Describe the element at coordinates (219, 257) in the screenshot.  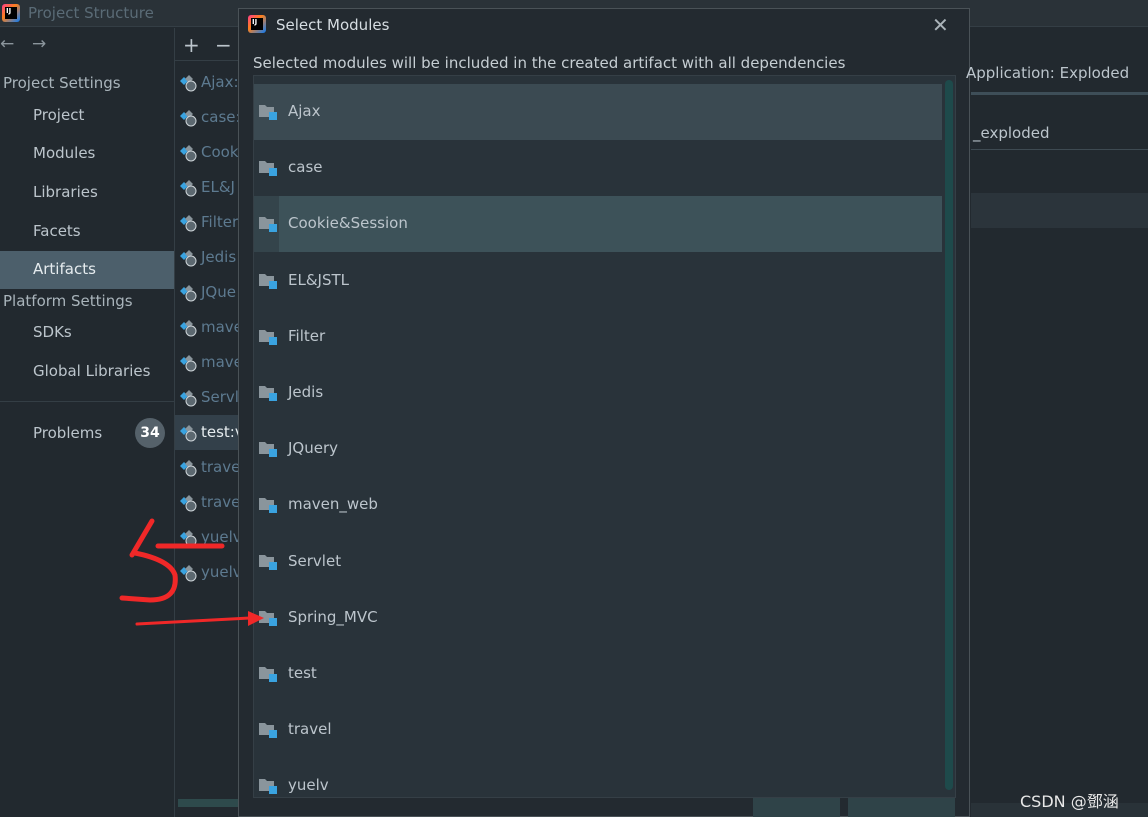
I see `artifact-label: Jedis` at that location.